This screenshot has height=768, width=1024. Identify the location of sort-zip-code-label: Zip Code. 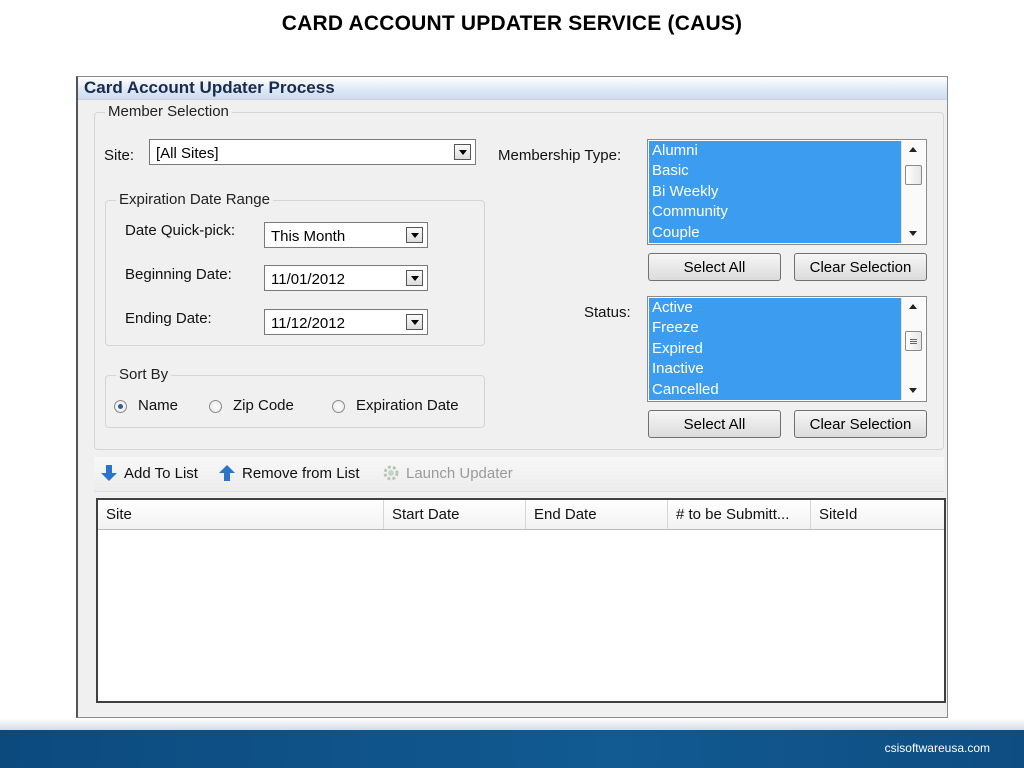
(263, 405).